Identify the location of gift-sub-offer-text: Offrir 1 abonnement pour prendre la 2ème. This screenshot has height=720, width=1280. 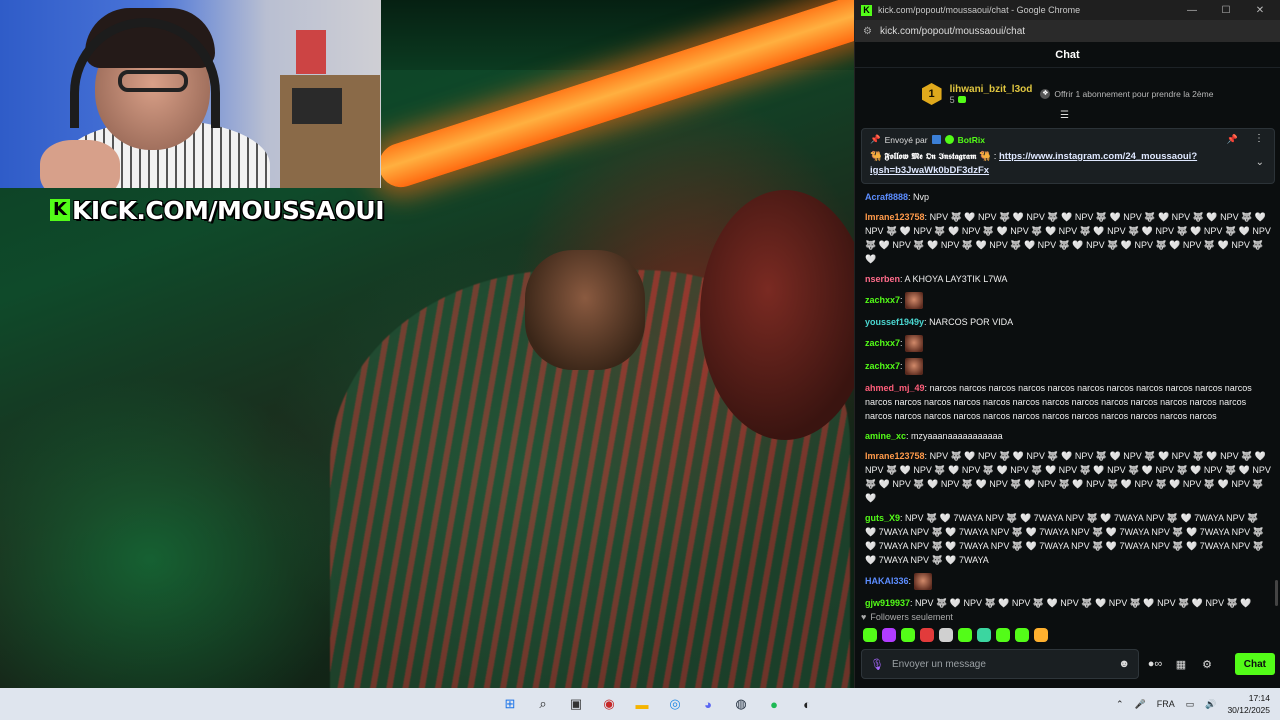
(1134, 94).